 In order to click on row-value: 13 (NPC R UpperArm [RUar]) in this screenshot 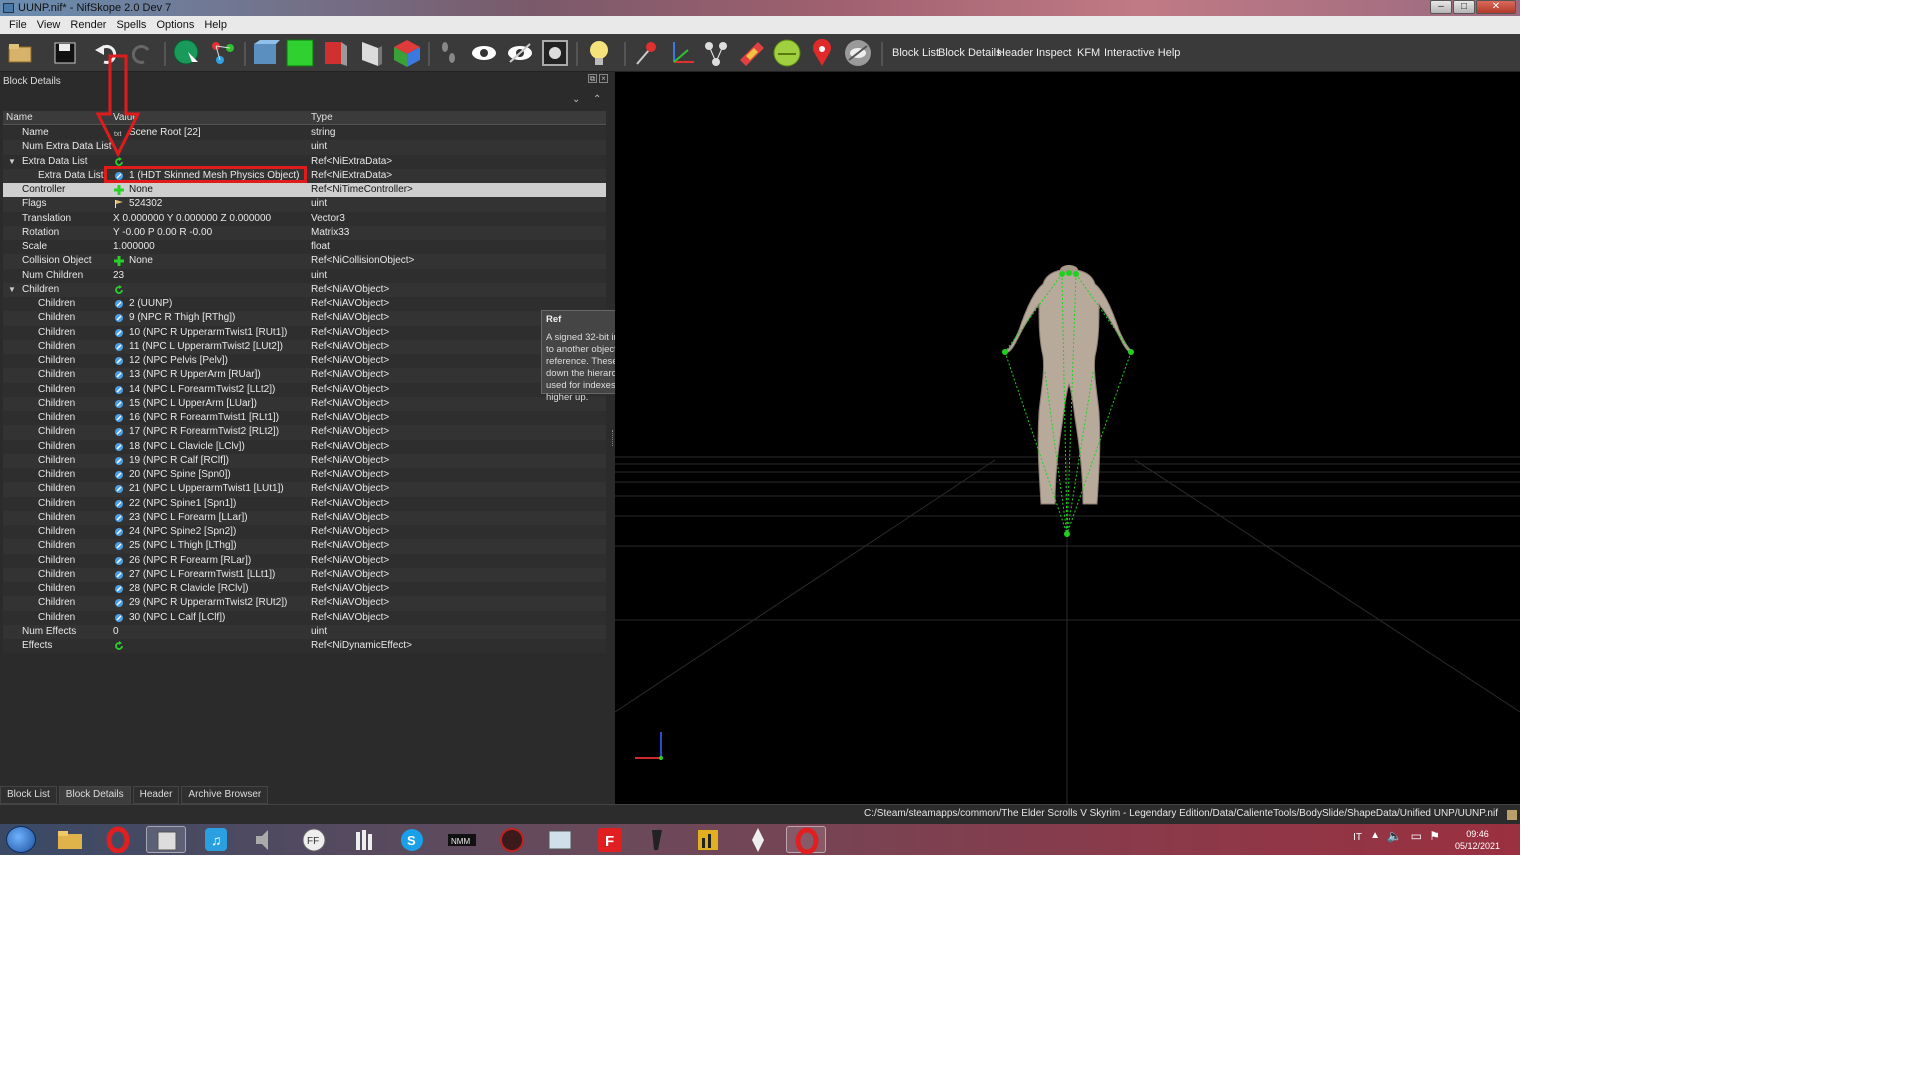, I will do `click(195, 375)`.